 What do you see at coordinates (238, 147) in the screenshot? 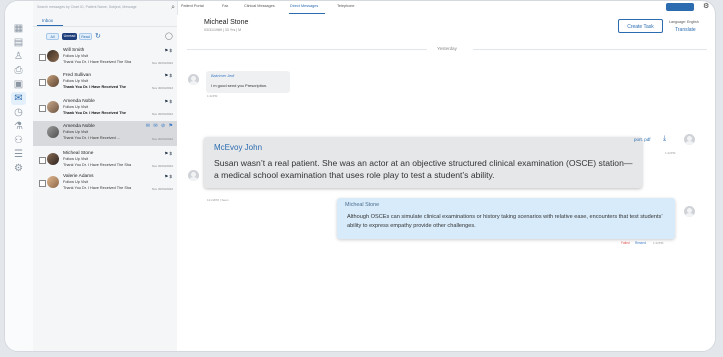
I see `sender-name: McEvoy John` at bounding box center [238, 147].